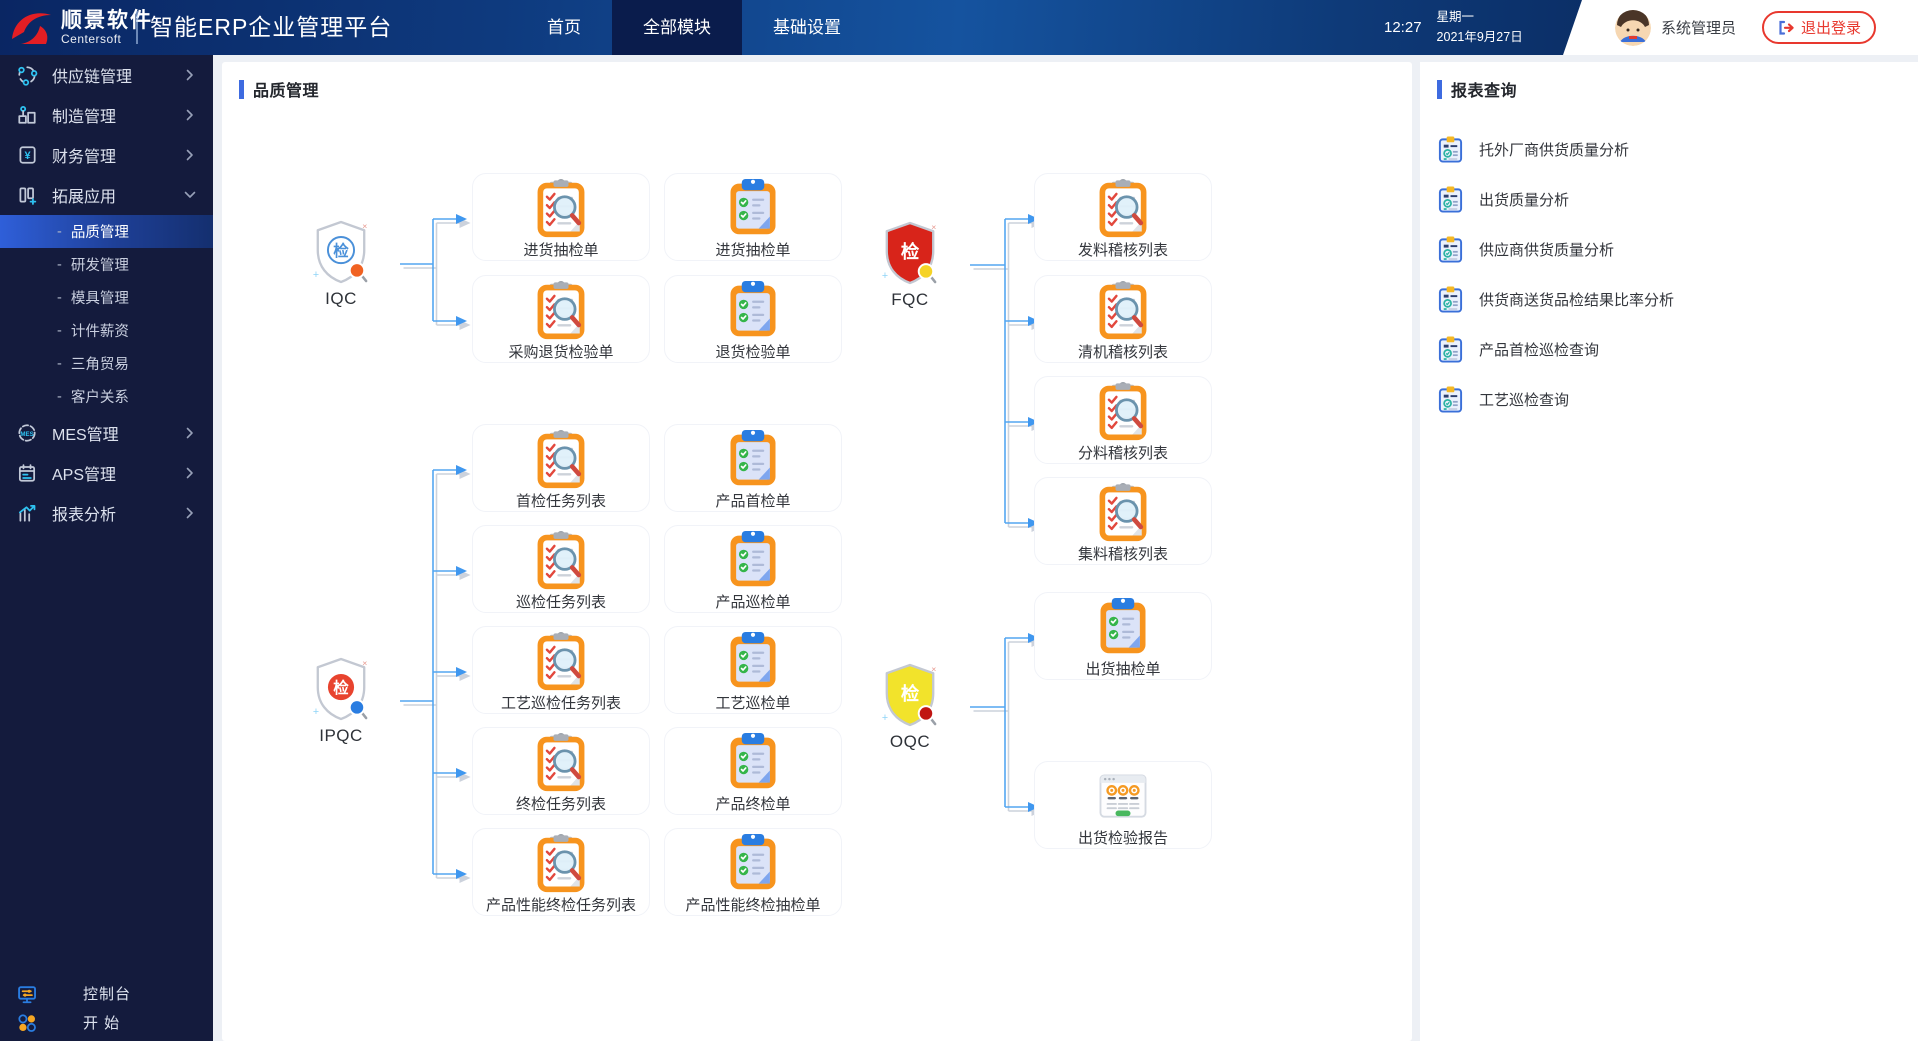 The image size is (1918, 1041). I want to click on sidebar-subitem-rnd: - 研发管理, so click(106, 264).